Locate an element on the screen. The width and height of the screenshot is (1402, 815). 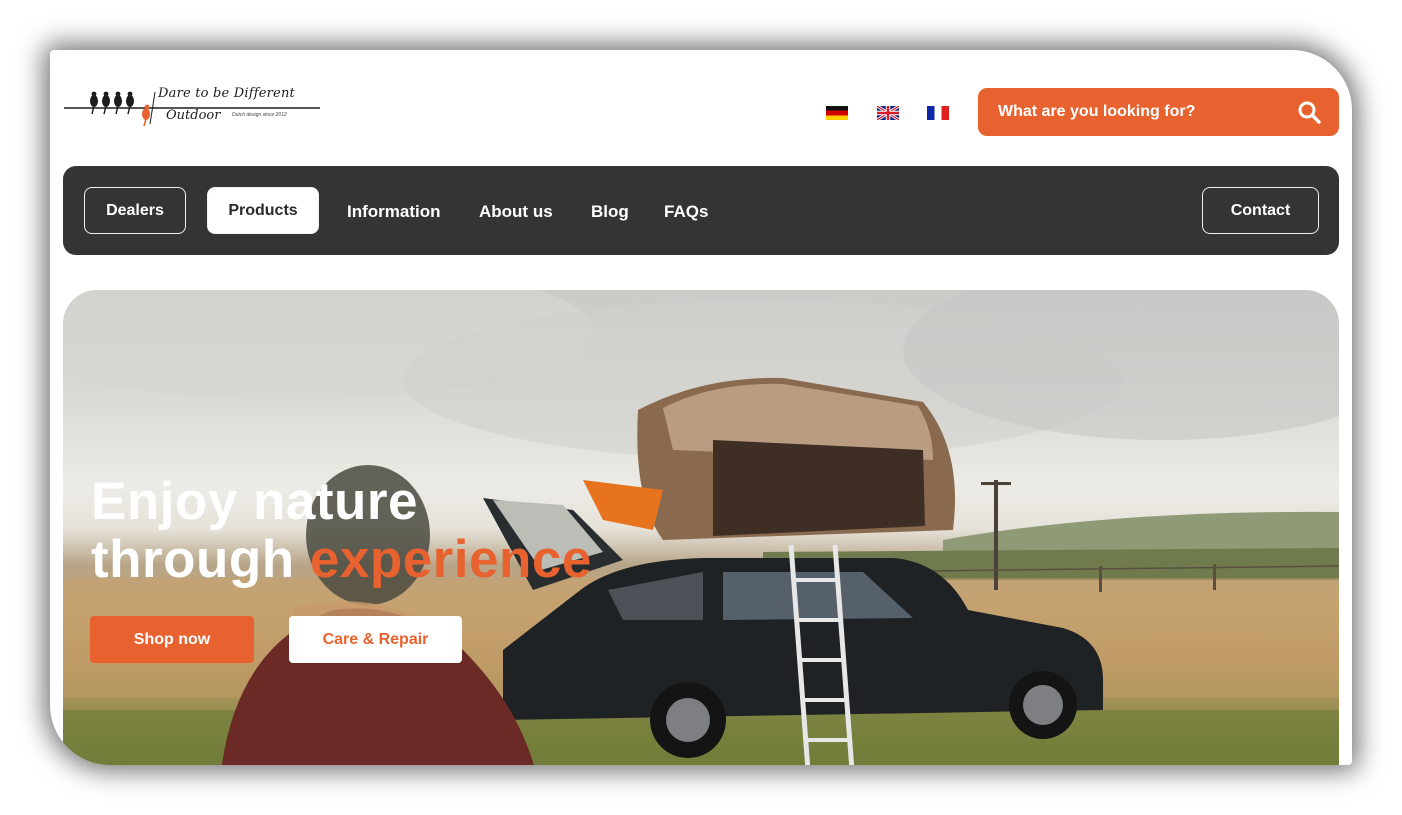
brand-tagline: Dare to be Different is located at coordinates (226, 93).